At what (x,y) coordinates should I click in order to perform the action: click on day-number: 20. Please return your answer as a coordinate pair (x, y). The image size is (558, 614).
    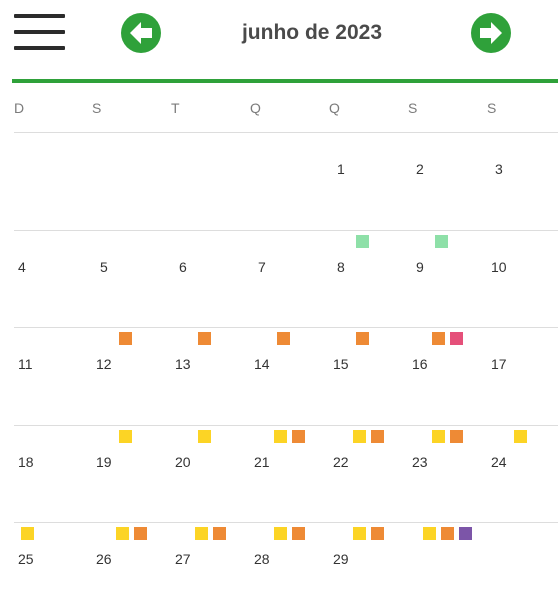
    Looking at the image, I should click on (183, 462).